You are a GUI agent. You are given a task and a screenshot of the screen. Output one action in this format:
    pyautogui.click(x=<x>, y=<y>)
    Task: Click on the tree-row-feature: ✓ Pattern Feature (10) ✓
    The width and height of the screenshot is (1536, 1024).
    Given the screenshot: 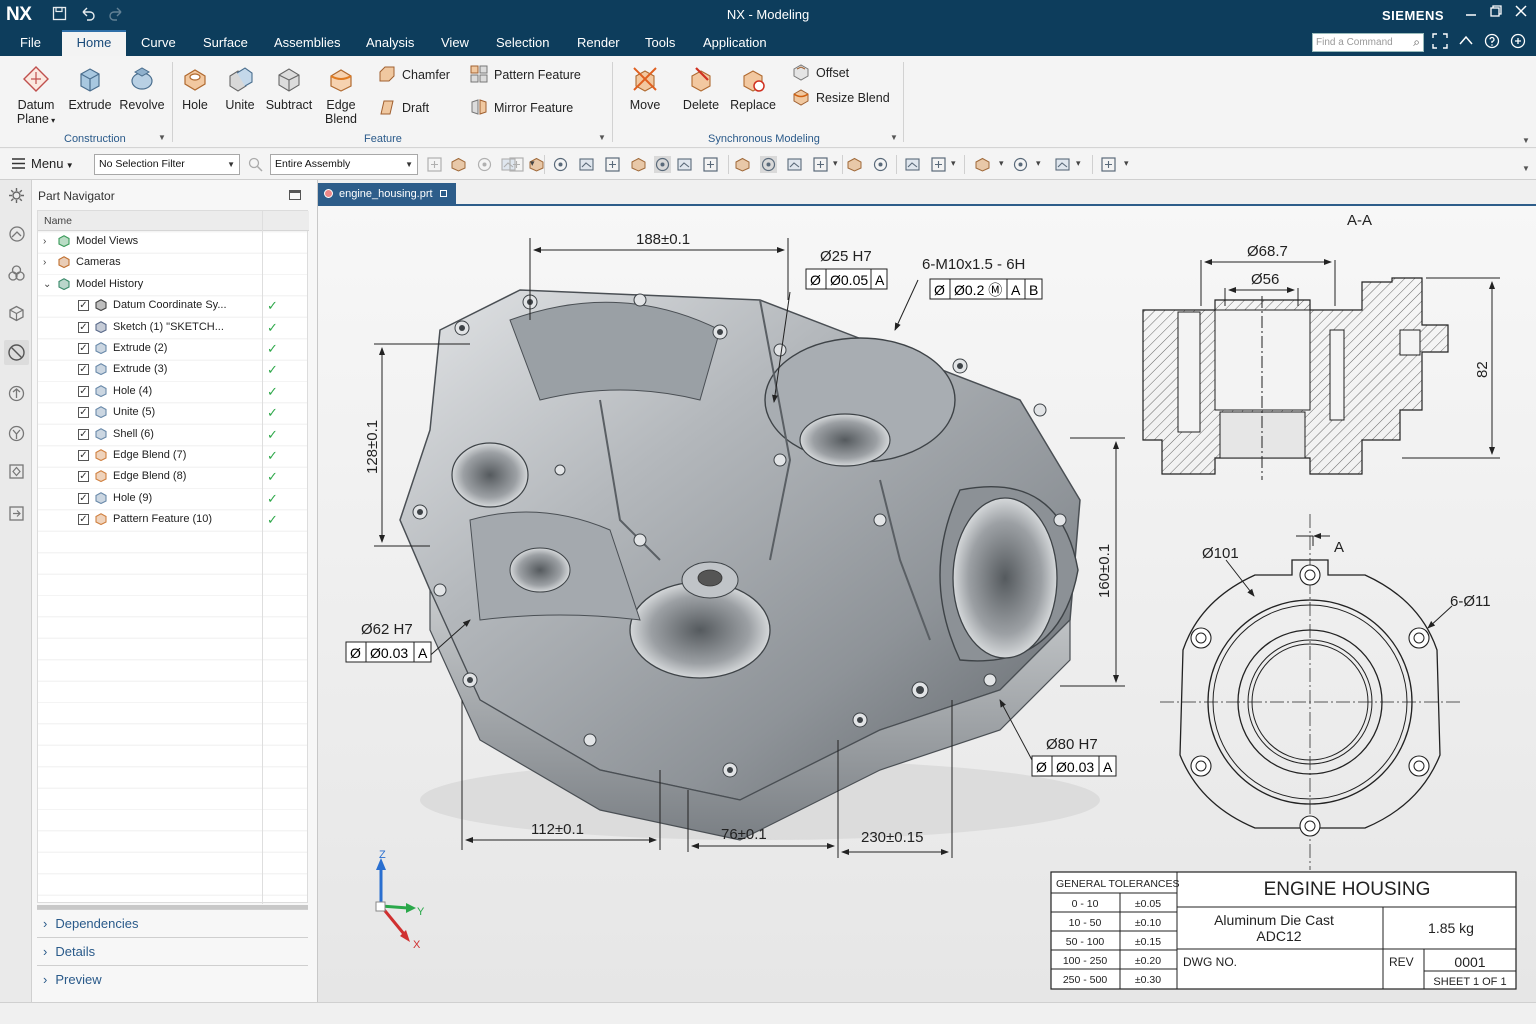 What is the action you would take?
    pyautogui.click(x=173, y=519)
    